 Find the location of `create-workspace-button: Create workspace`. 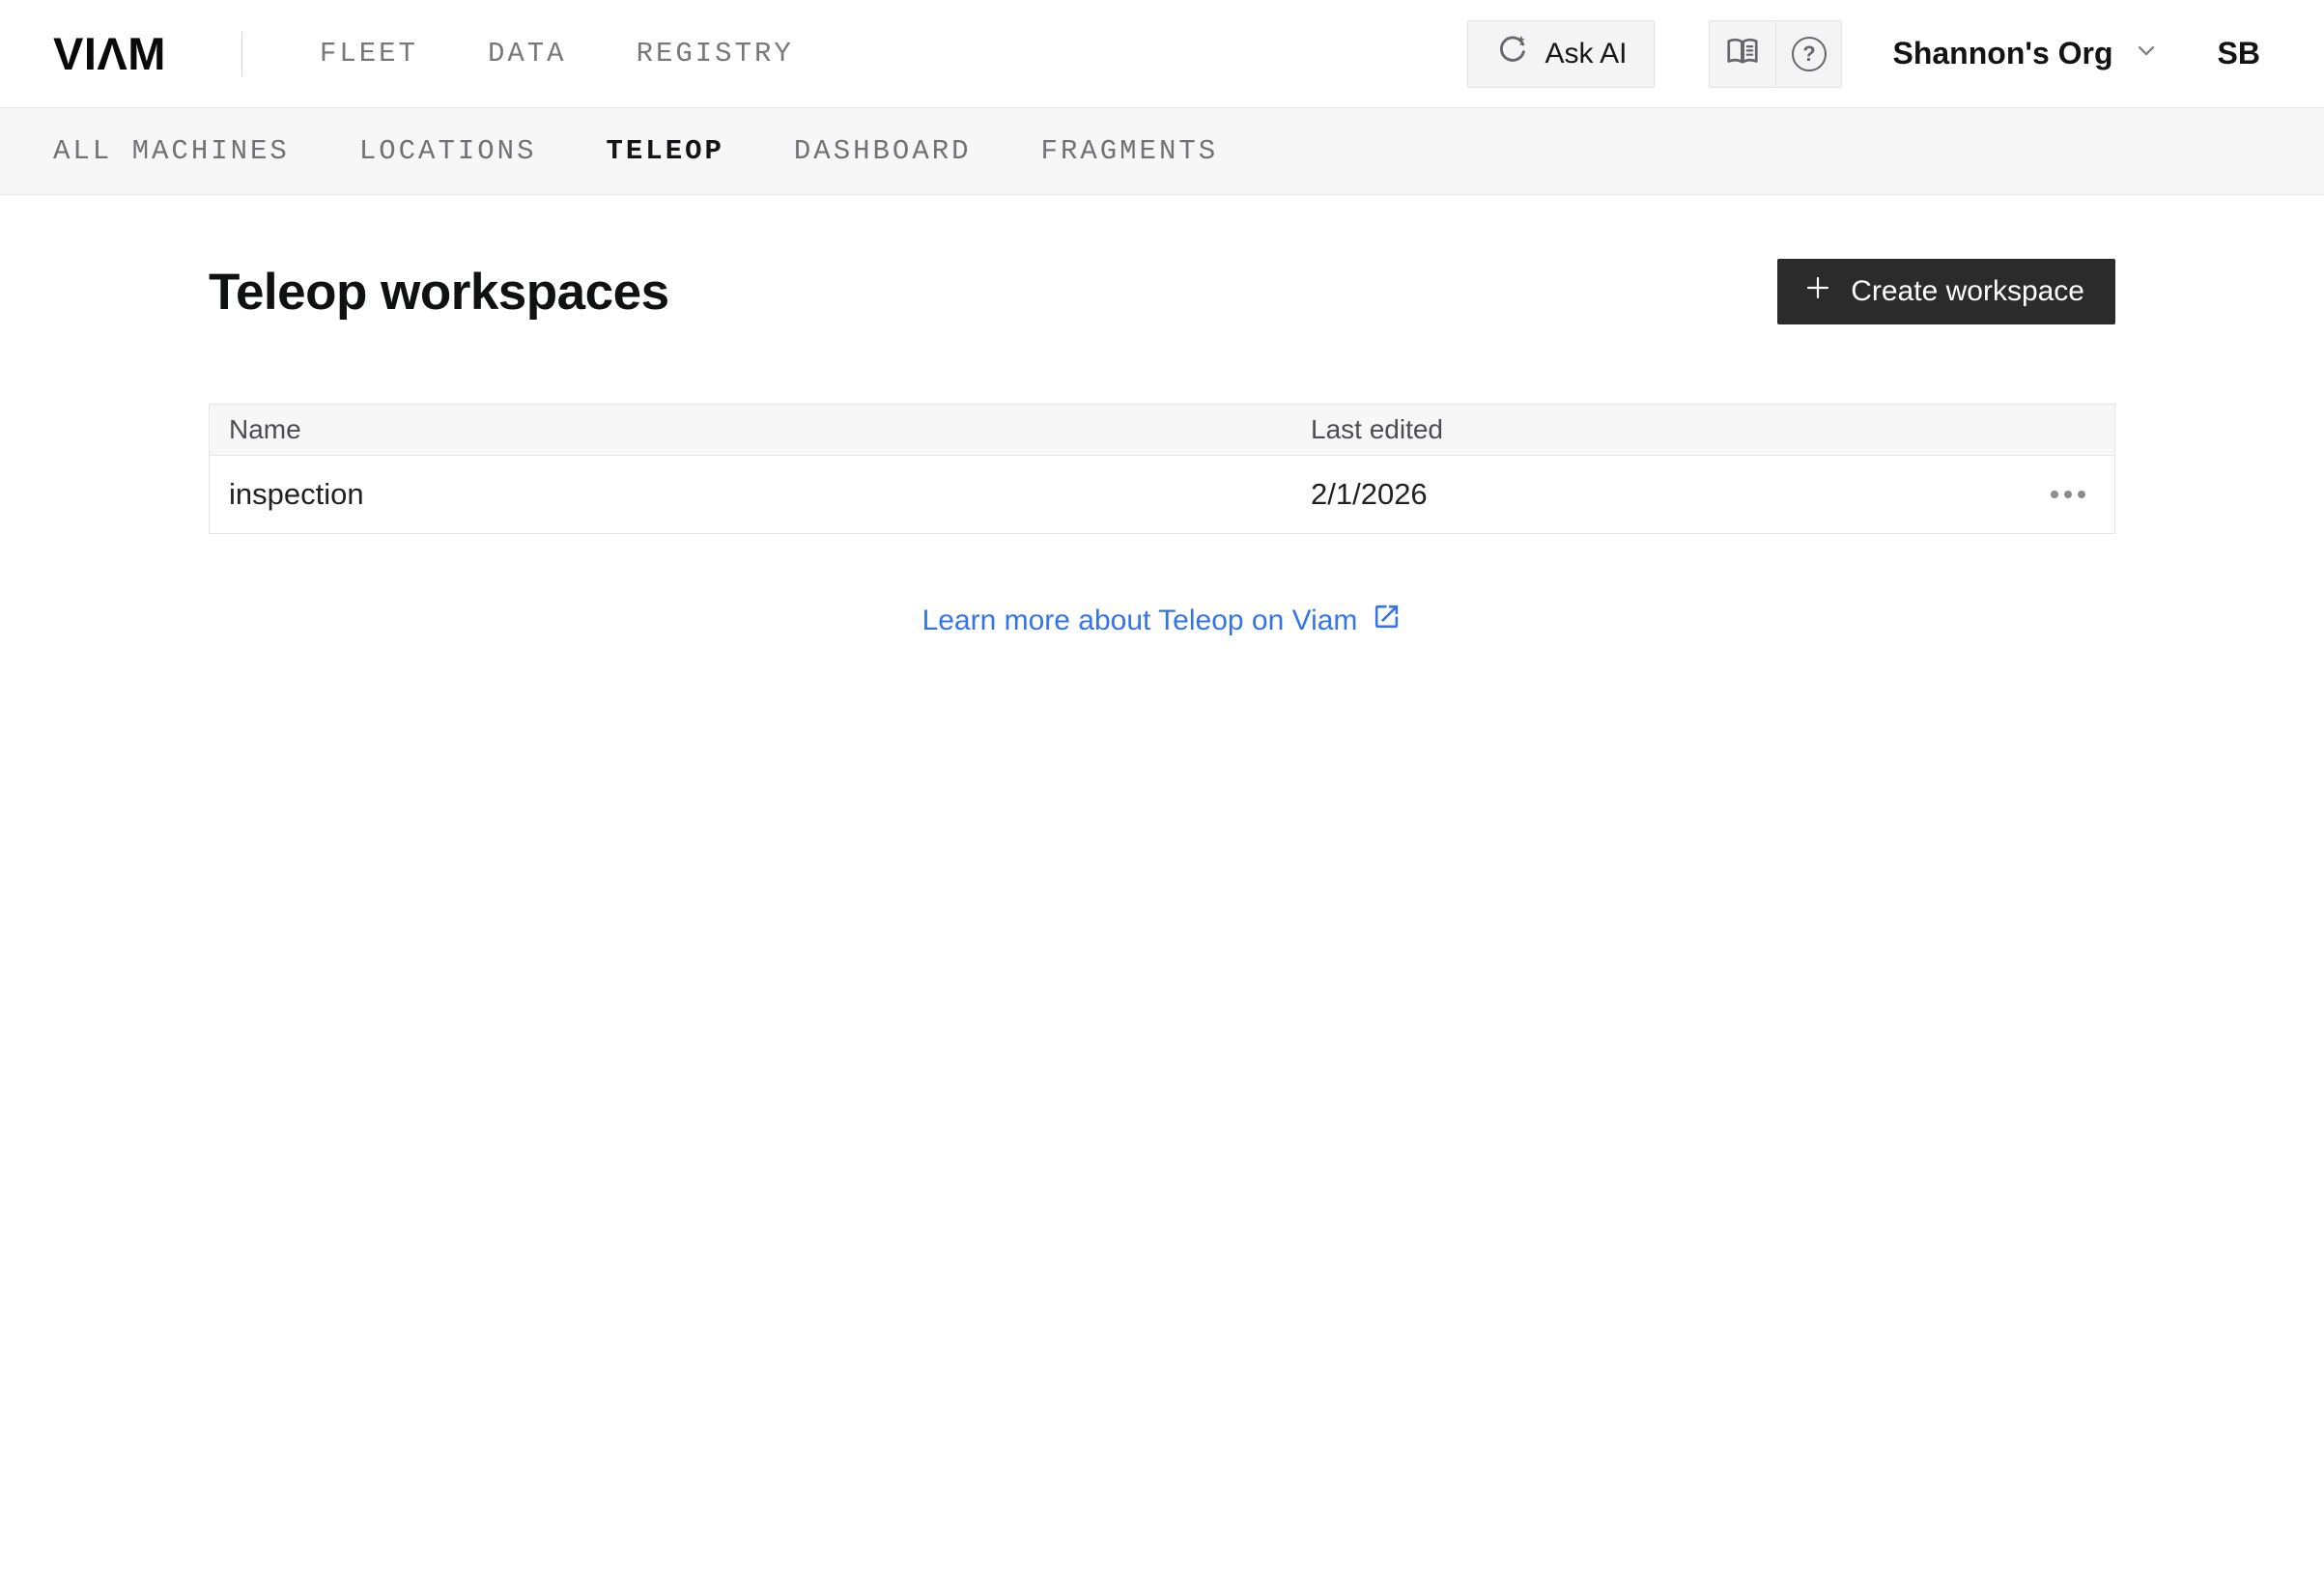

create-workspace-button: Create workspace is located at coordinates (1946, 291).